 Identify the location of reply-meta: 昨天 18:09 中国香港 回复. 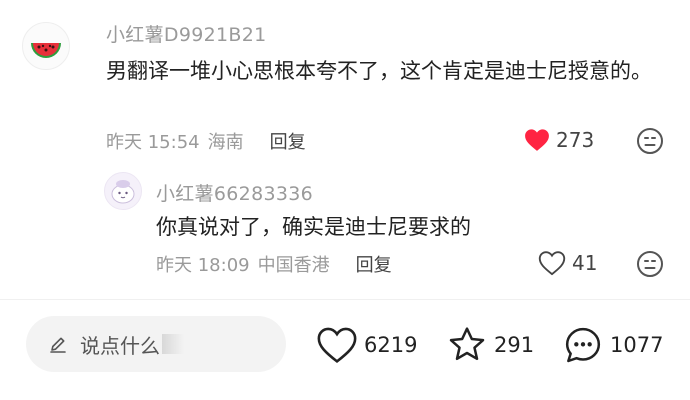
(274, 264).